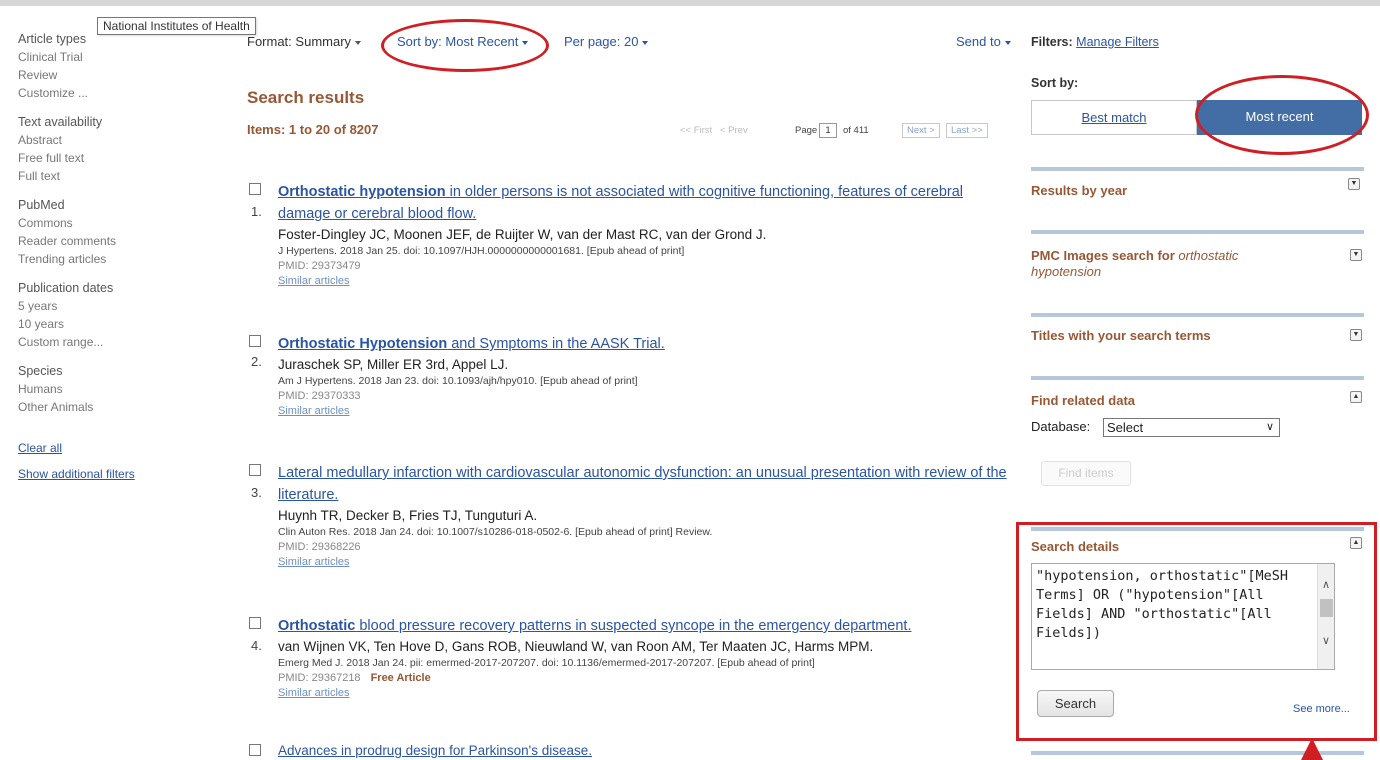 The image size is (1380, 760). Describe the element at coordinates (1326, 608) in the screenshot. I see `scroll-thumb` at that location.